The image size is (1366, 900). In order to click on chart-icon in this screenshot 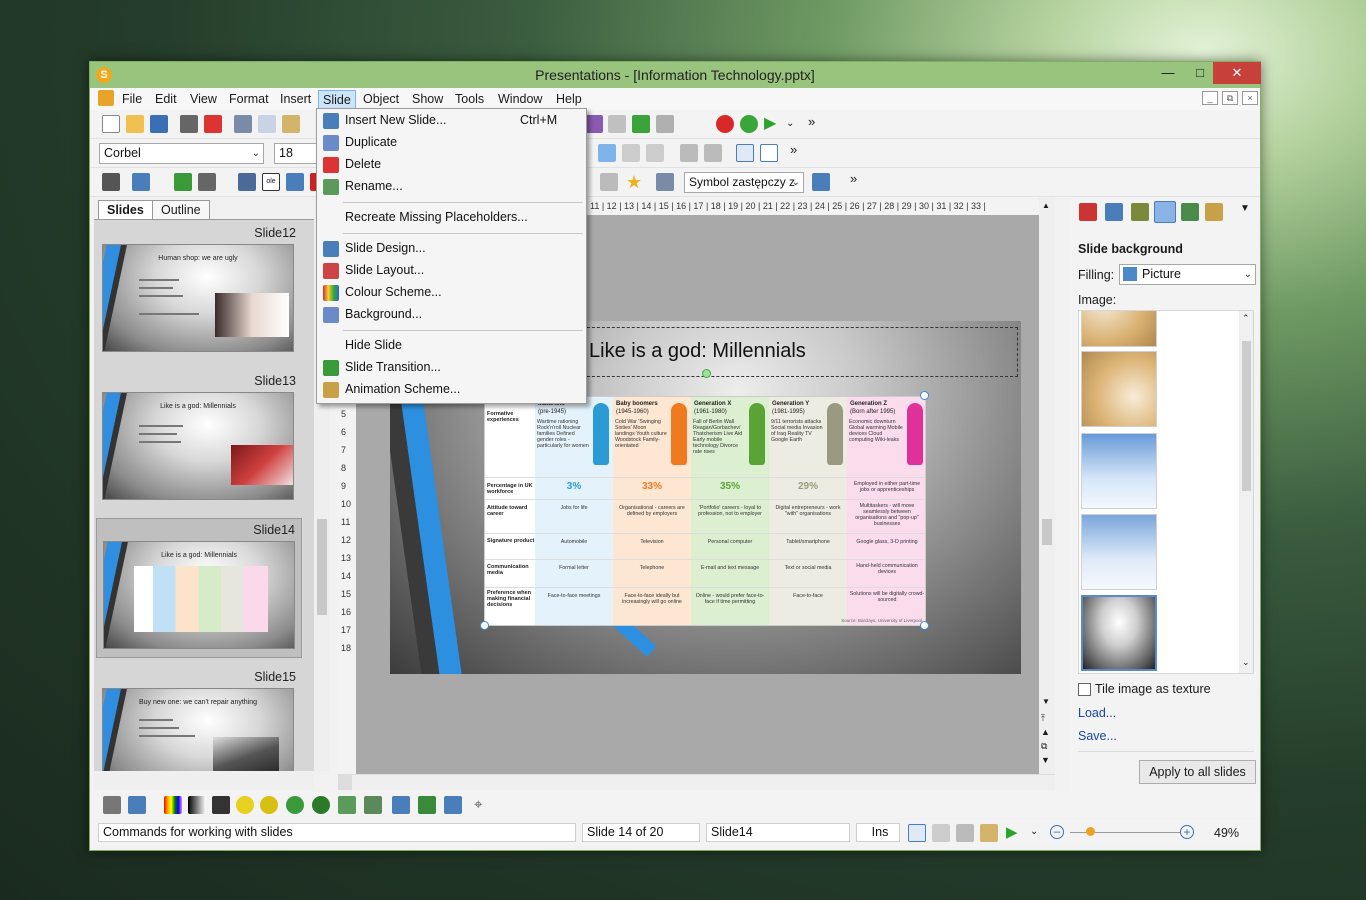, I will do `click(665, 124)`.